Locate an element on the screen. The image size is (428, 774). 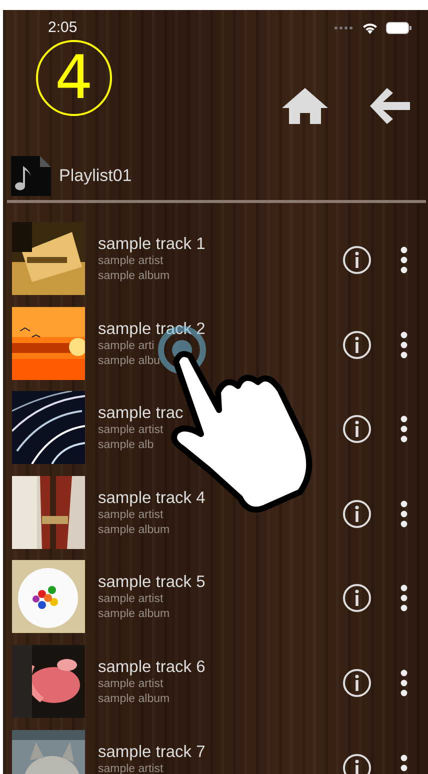
track-title: sample track 4 is located at coordinates (152, 498).